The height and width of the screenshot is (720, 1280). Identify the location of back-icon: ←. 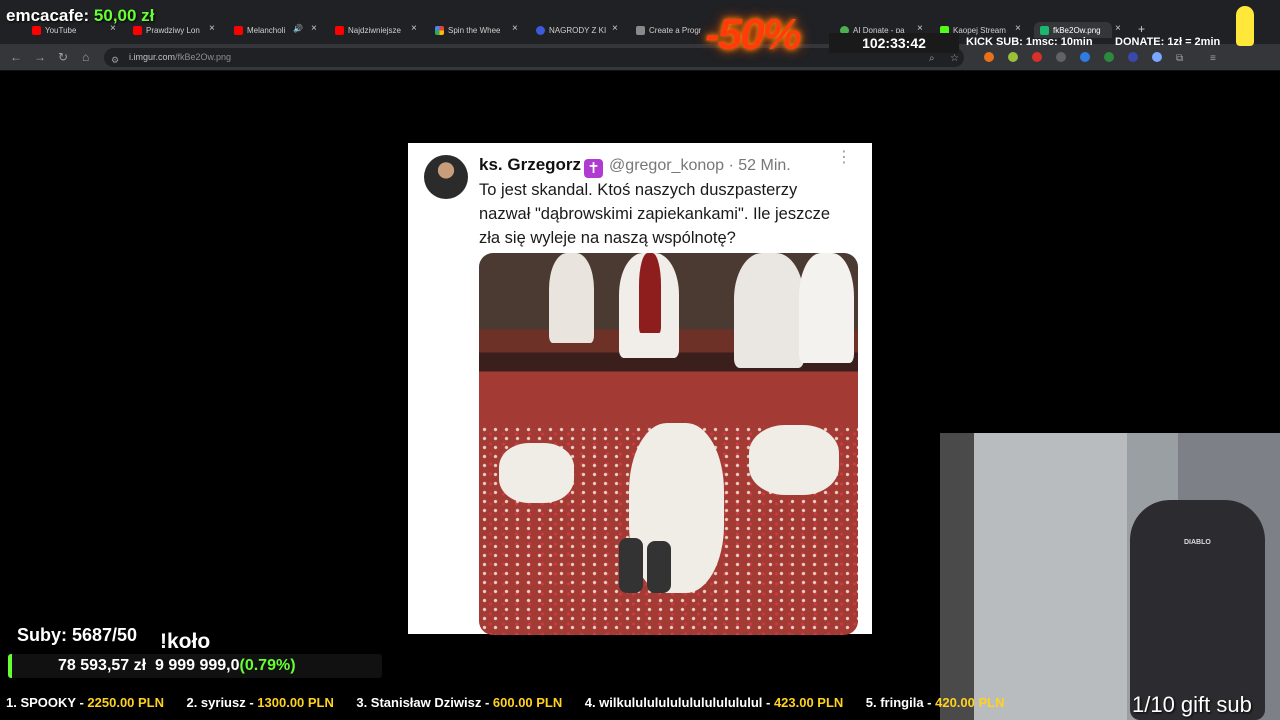
(16, 57).